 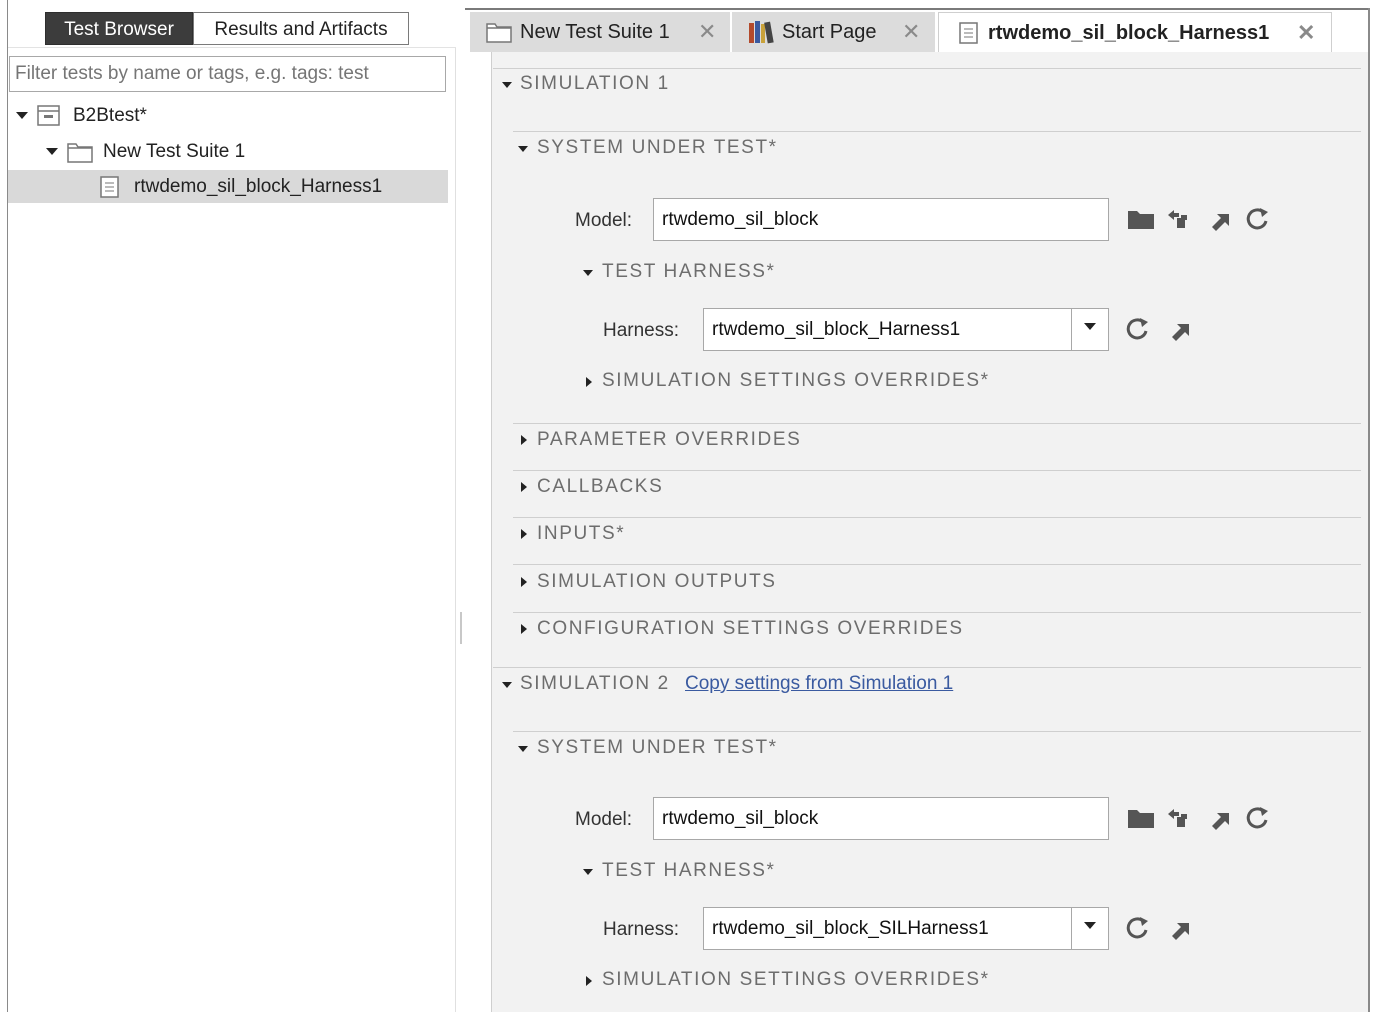 I want to click on tab-label: rtwdemo_sil_block_Harness1, so click(x=1129, y=33).